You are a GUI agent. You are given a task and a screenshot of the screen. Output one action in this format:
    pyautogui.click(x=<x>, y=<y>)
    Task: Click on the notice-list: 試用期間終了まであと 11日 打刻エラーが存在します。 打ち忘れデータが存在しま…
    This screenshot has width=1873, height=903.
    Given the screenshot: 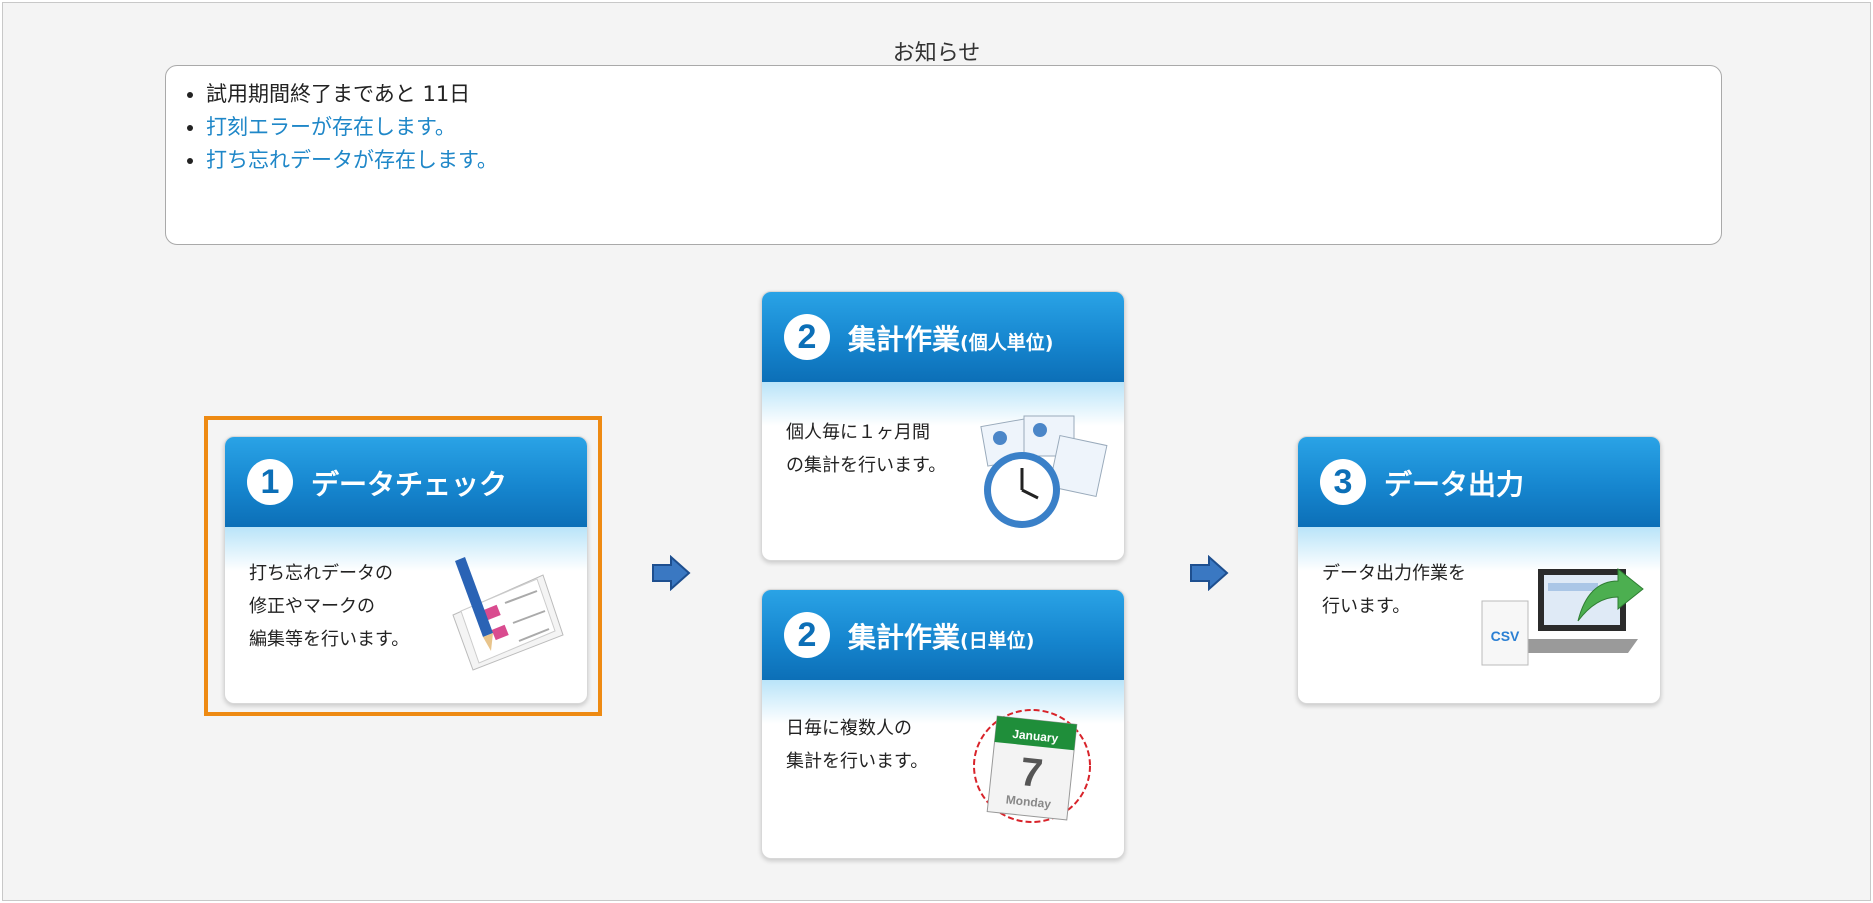 What is the action you would take?
    pyautogui.click(x=943, y=127)
    